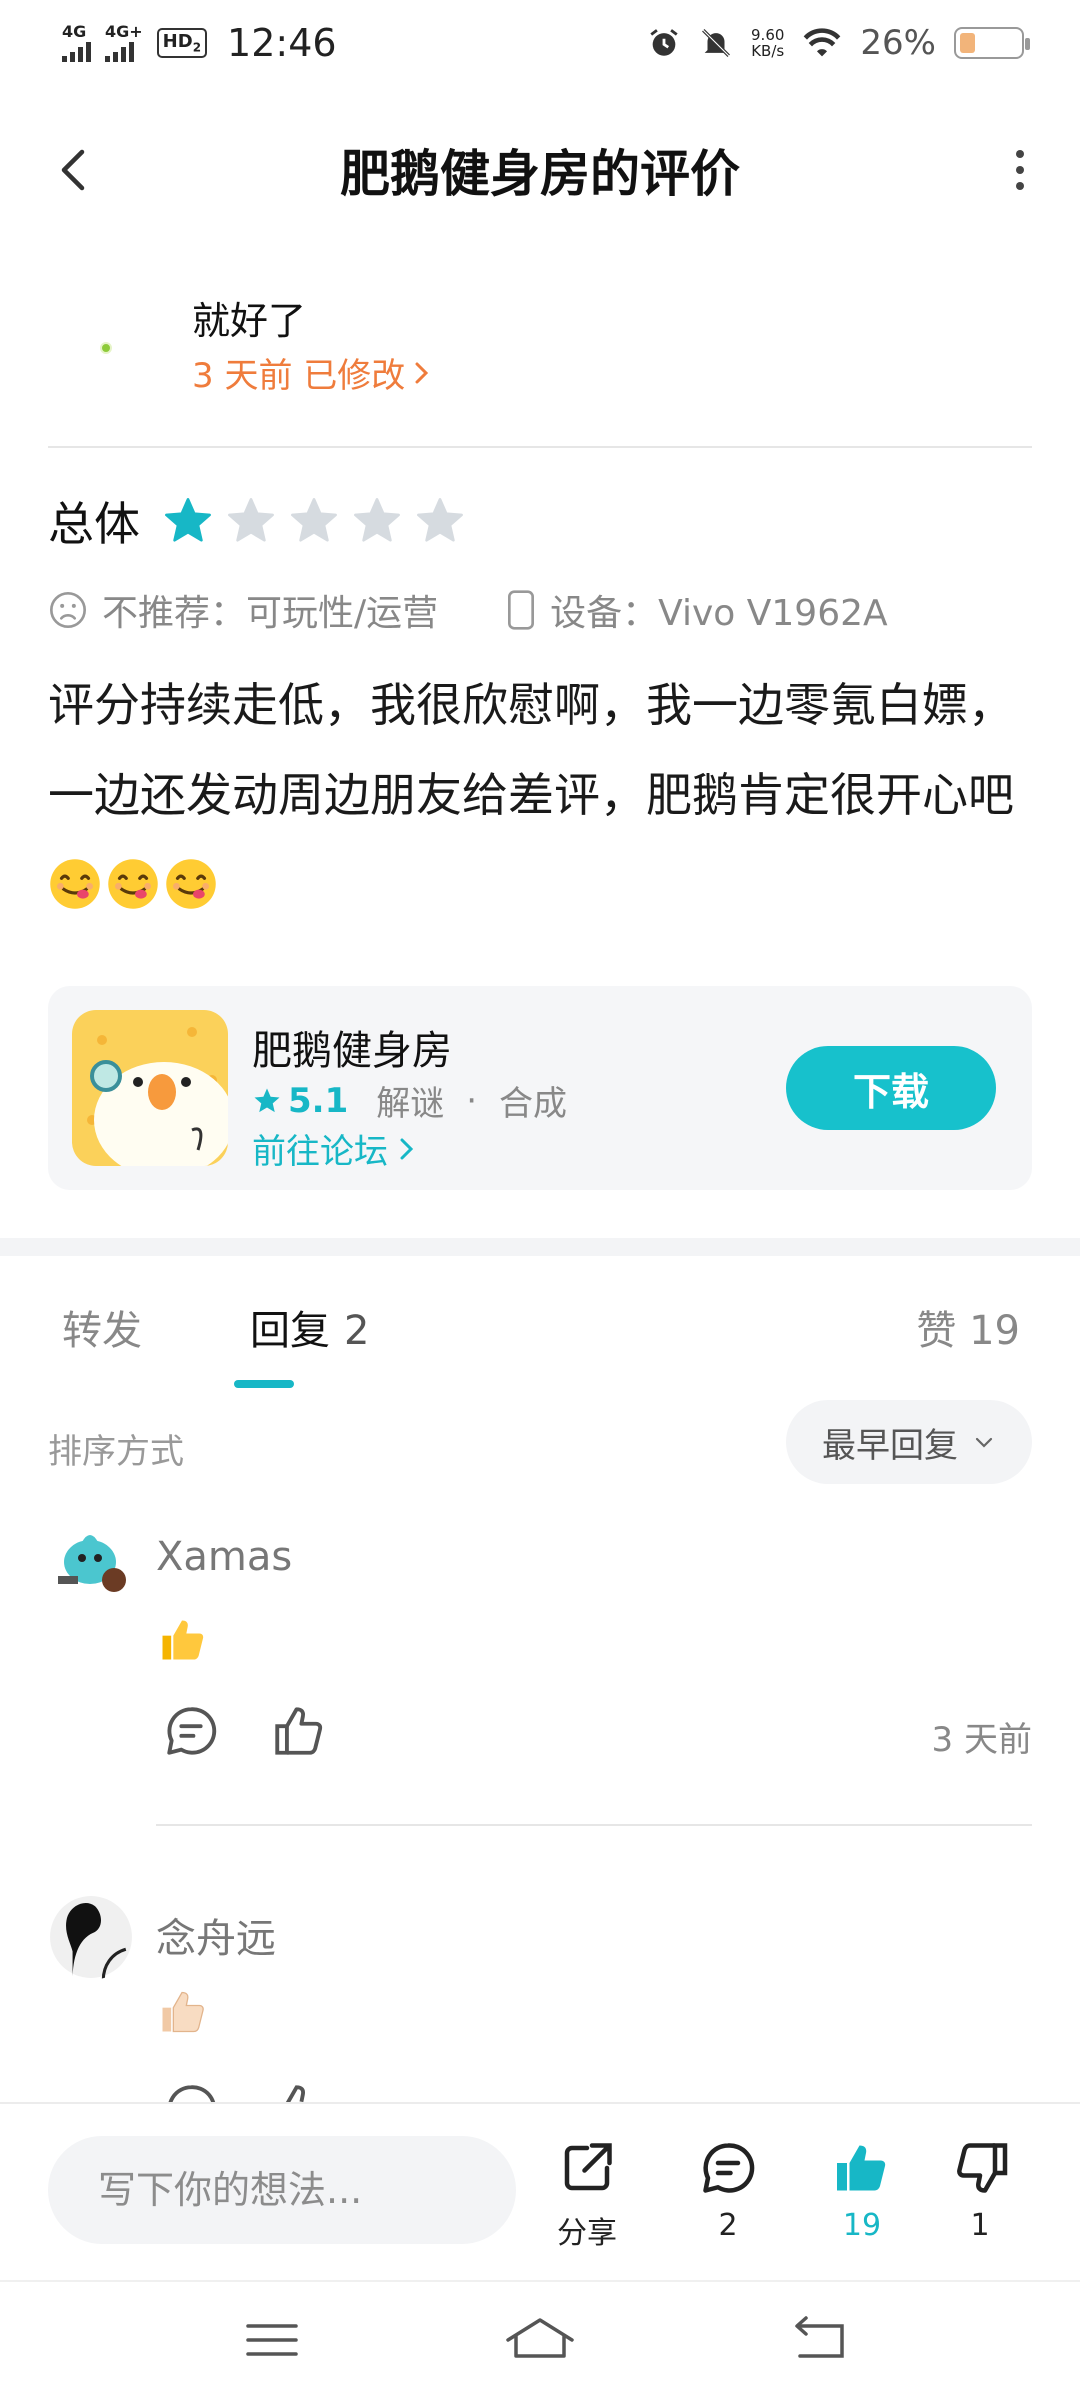  Describe the element at coordinates (224, 1557) in the screenshot. I see `commenter-name: Xamas` at that location.